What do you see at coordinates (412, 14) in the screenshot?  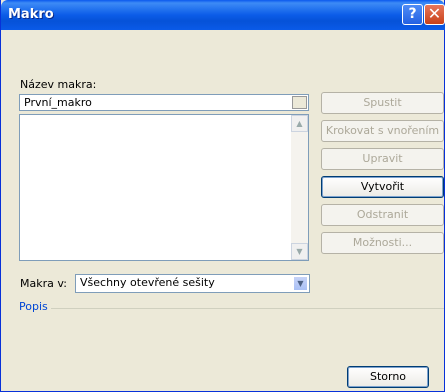 I see `help-button: ?` at bounding box center [412, 14].